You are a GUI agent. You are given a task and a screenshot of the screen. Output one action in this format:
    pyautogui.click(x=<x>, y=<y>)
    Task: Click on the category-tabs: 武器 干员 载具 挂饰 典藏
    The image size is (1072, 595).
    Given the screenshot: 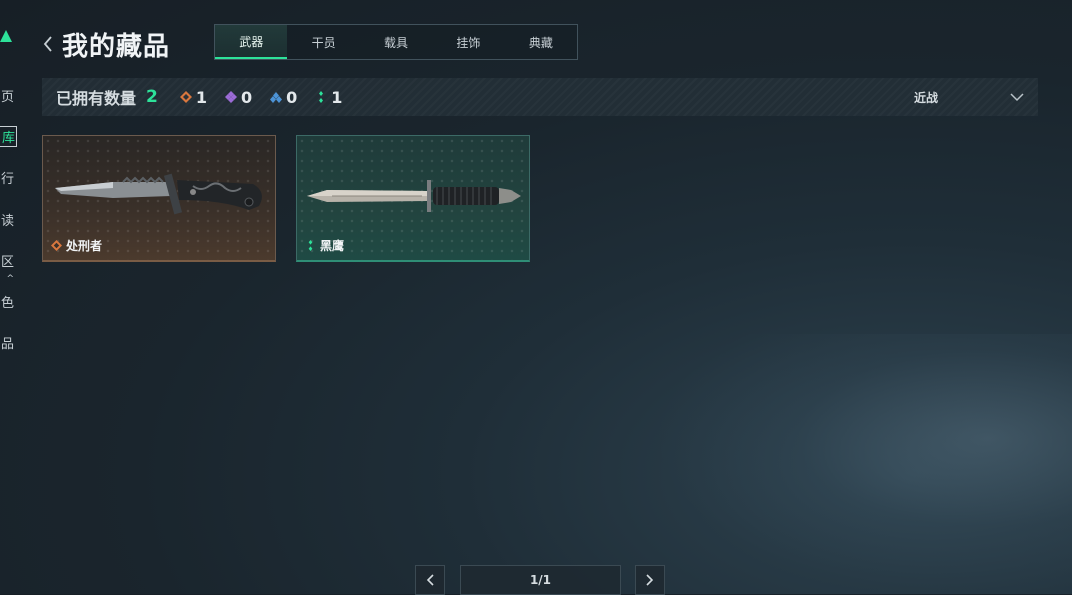 What is the action you would take?
    pyautogui.click(x=396, y=42)
    